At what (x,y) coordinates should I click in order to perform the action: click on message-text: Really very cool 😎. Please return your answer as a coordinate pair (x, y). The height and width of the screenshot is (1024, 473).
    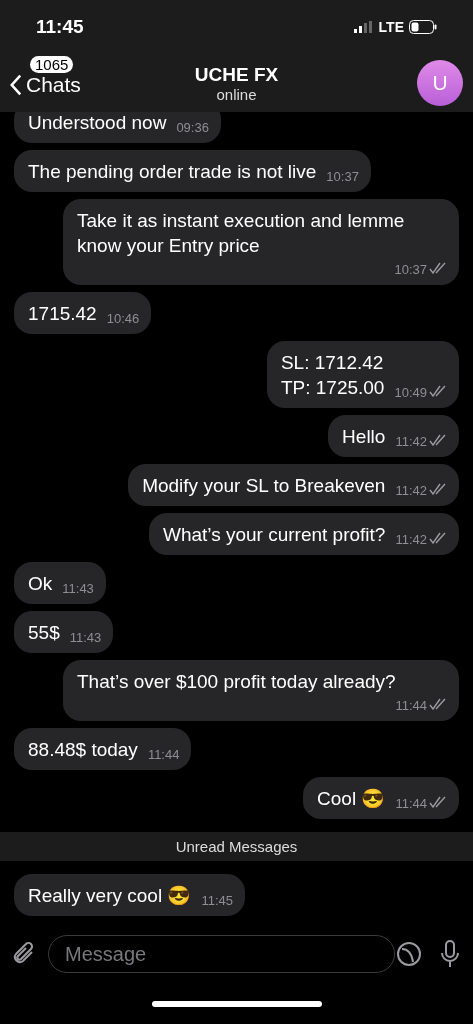
    Looking at the image, I should click on (110, 896).